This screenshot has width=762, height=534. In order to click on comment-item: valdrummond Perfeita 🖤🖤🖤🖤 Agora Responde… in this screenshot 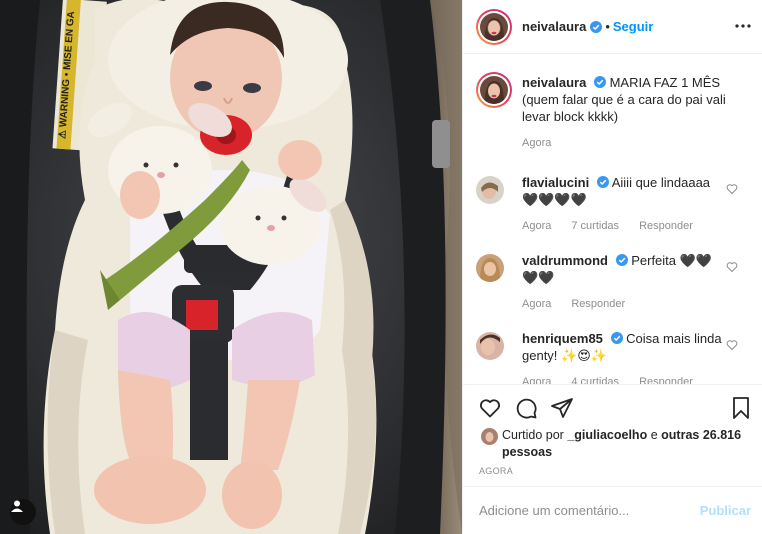, I will do `click(616, 282)`.